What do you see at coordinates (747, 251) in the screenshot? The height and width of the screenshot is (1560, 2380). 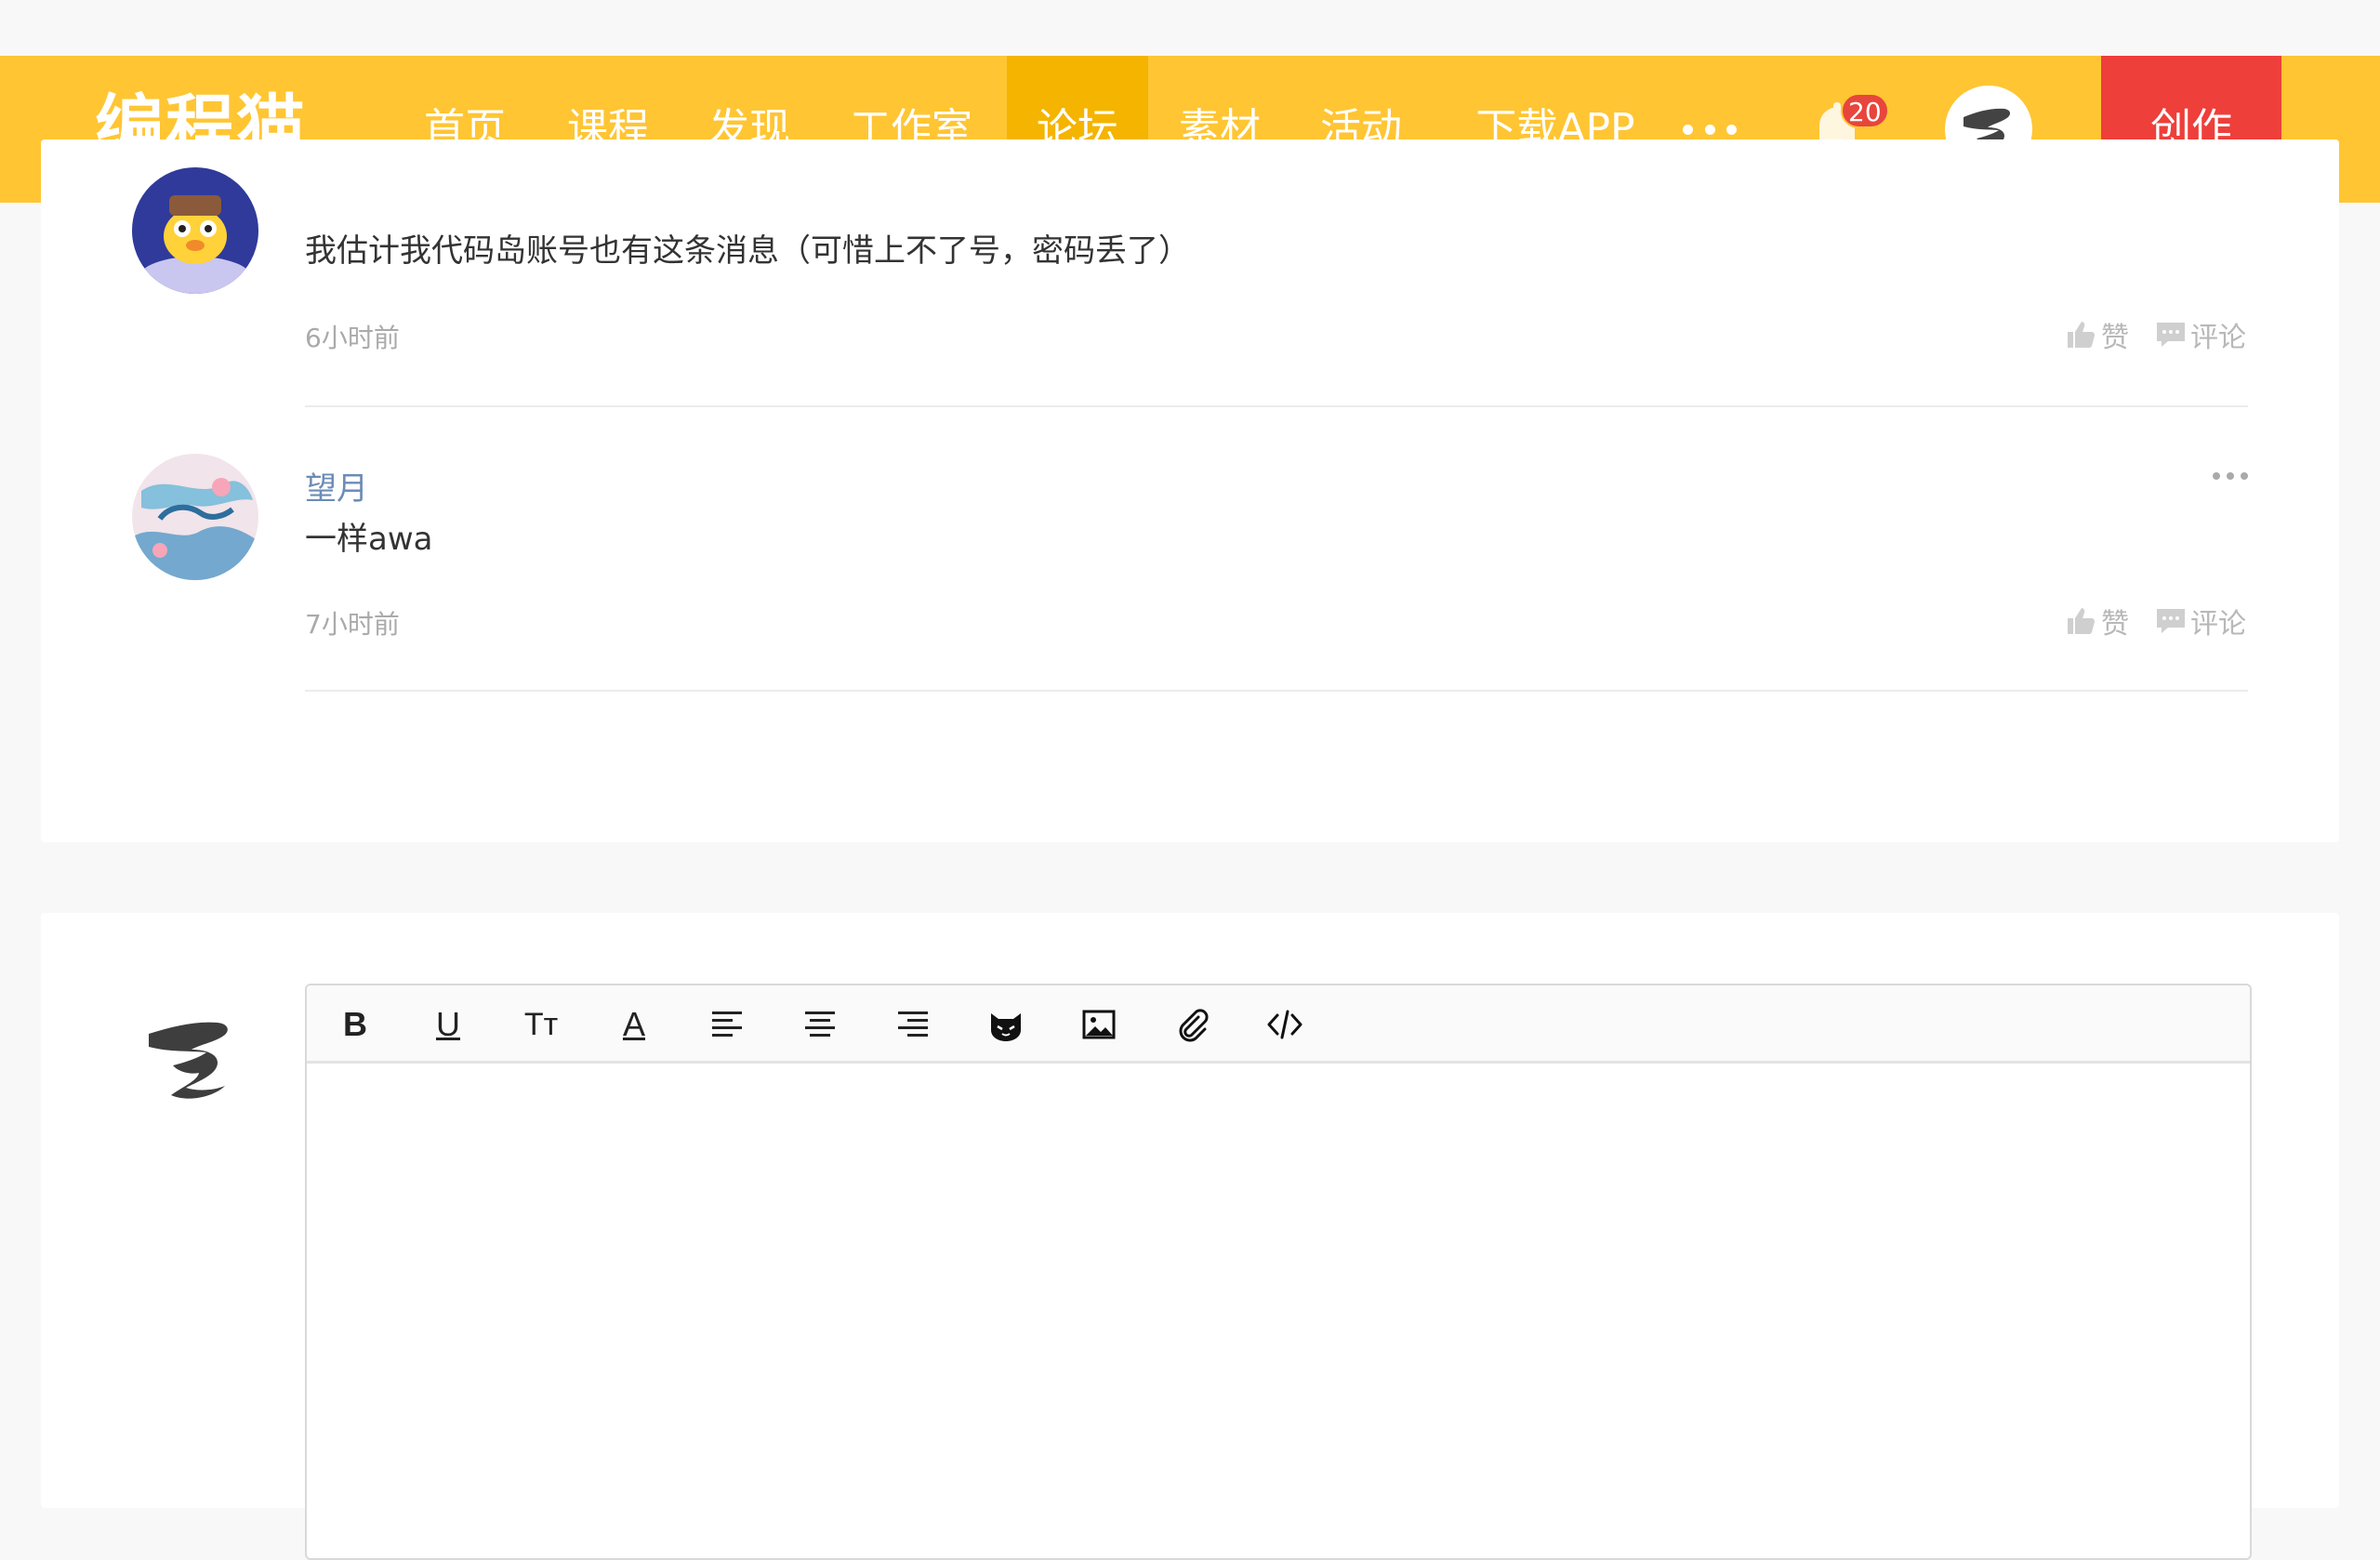 I see `comment-text: 我估计我代码岛账号也有这条消息（可惜上不了号，密码丢了）` at bounding box center [747, 251].